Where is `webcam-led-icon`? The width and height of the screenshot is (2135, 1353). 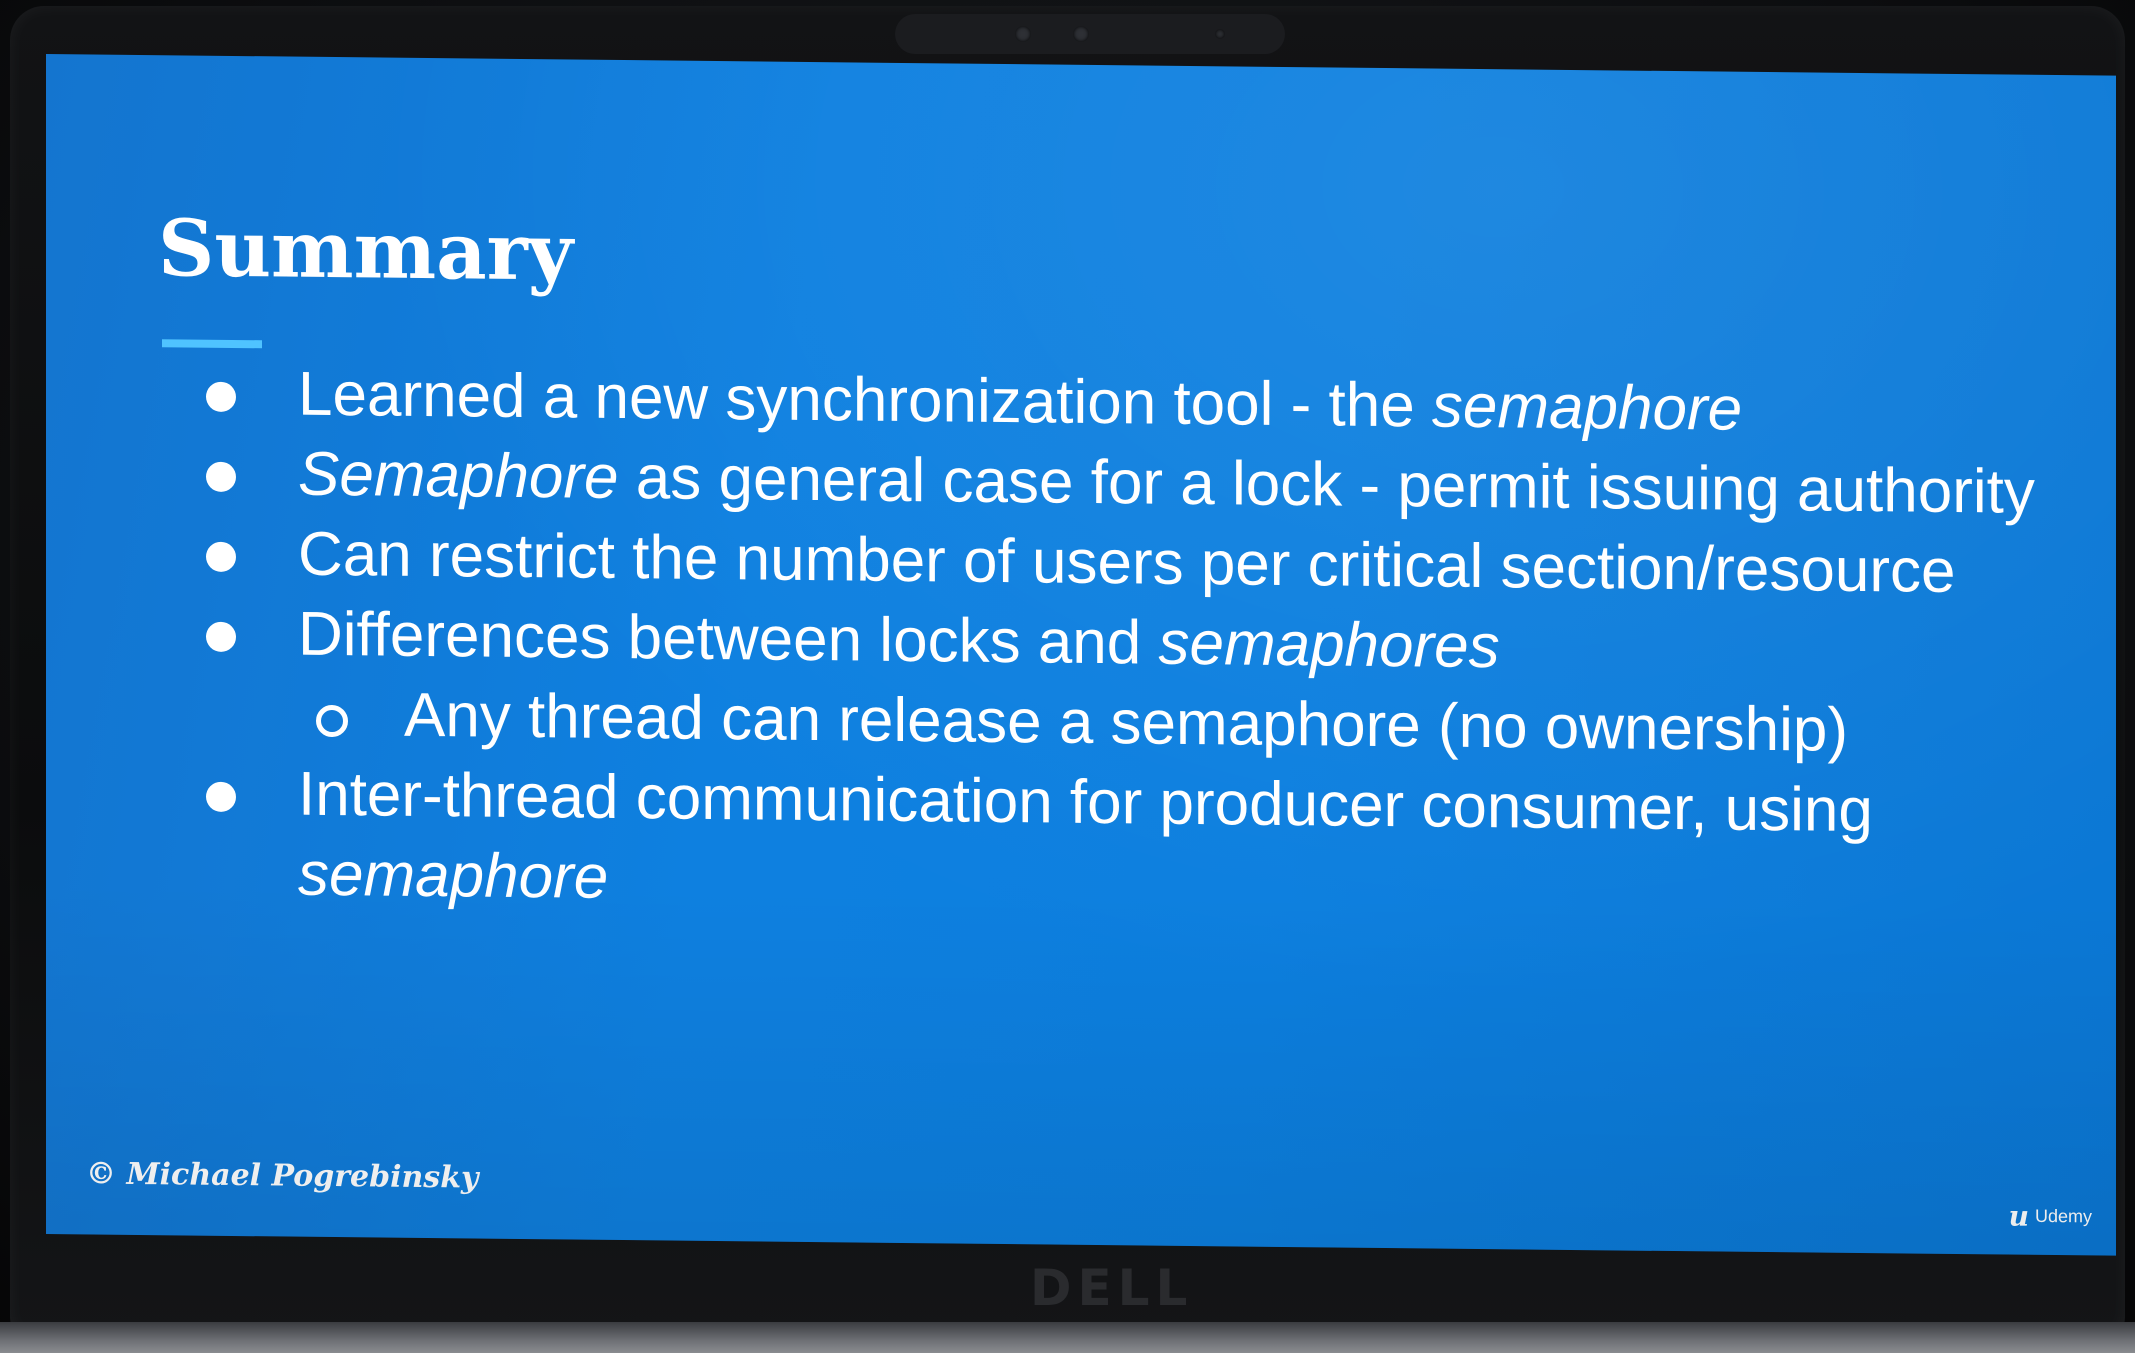 webcam-led-icon is located at coordinates (1220, 34).